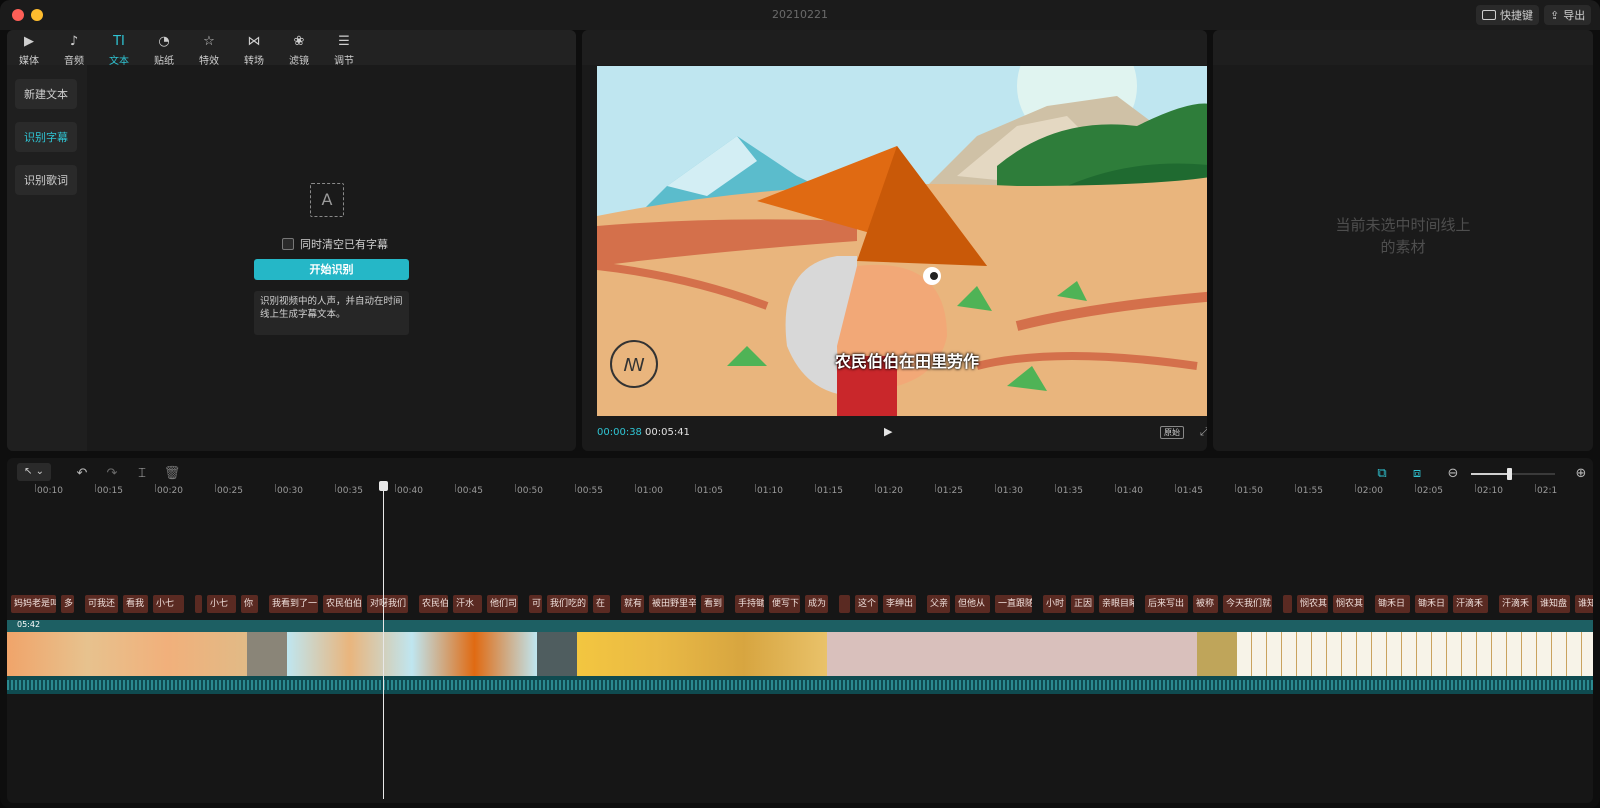  Describe the element at coordinates (672, 604) in the screenshot. I see `subtitle-clip: 被田野里辛` at that location.